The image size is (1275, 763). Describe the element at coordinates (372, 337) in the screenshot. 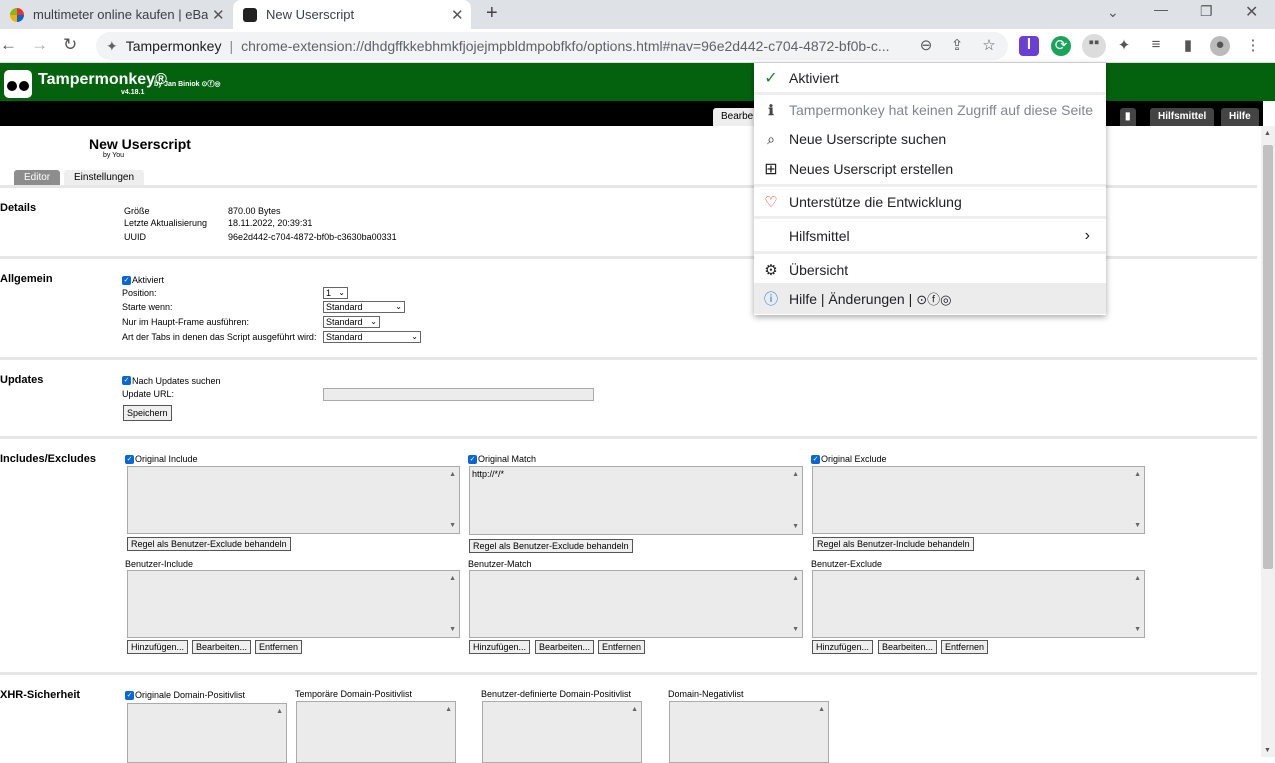

I see `tabs-select: Standard ⌄` at that location.